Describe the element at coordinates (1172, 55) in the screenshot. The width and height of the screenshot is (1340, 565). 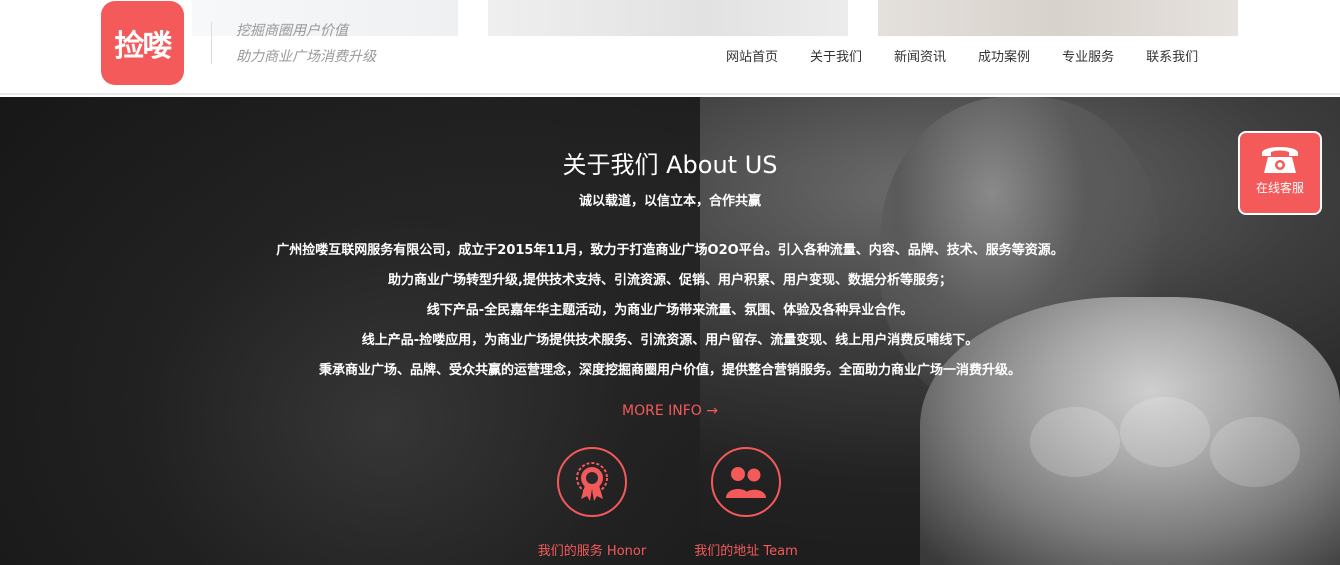
I see `nav-item-contact: 联系我们` at that location.